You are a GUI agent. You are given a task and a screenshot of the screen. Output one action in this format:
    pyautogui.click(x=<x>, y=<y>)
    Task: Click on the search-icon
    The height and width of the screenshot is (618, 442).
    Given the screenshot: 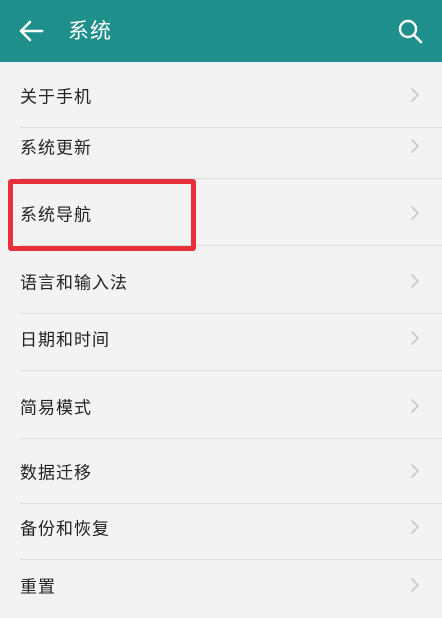 What is the action you would take?
    pyautogui.click(x=410, y=31)
    